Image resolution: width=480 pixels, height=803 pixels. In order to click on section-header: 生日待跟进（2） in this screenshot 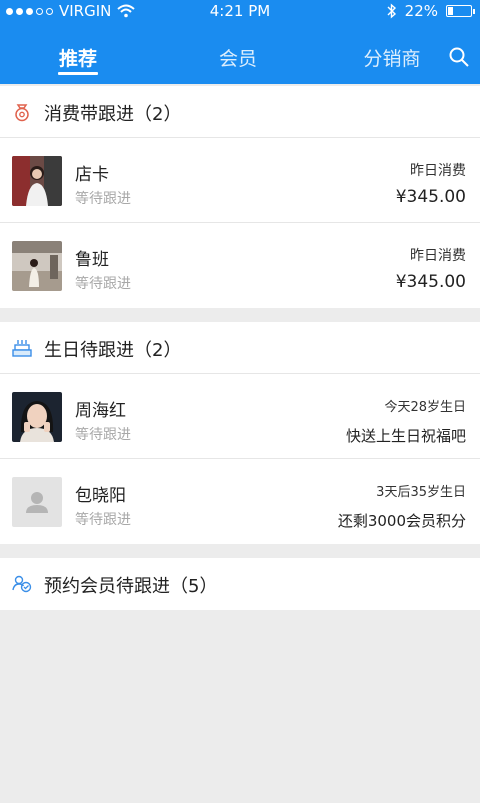, I will do `click(240, 348)`.